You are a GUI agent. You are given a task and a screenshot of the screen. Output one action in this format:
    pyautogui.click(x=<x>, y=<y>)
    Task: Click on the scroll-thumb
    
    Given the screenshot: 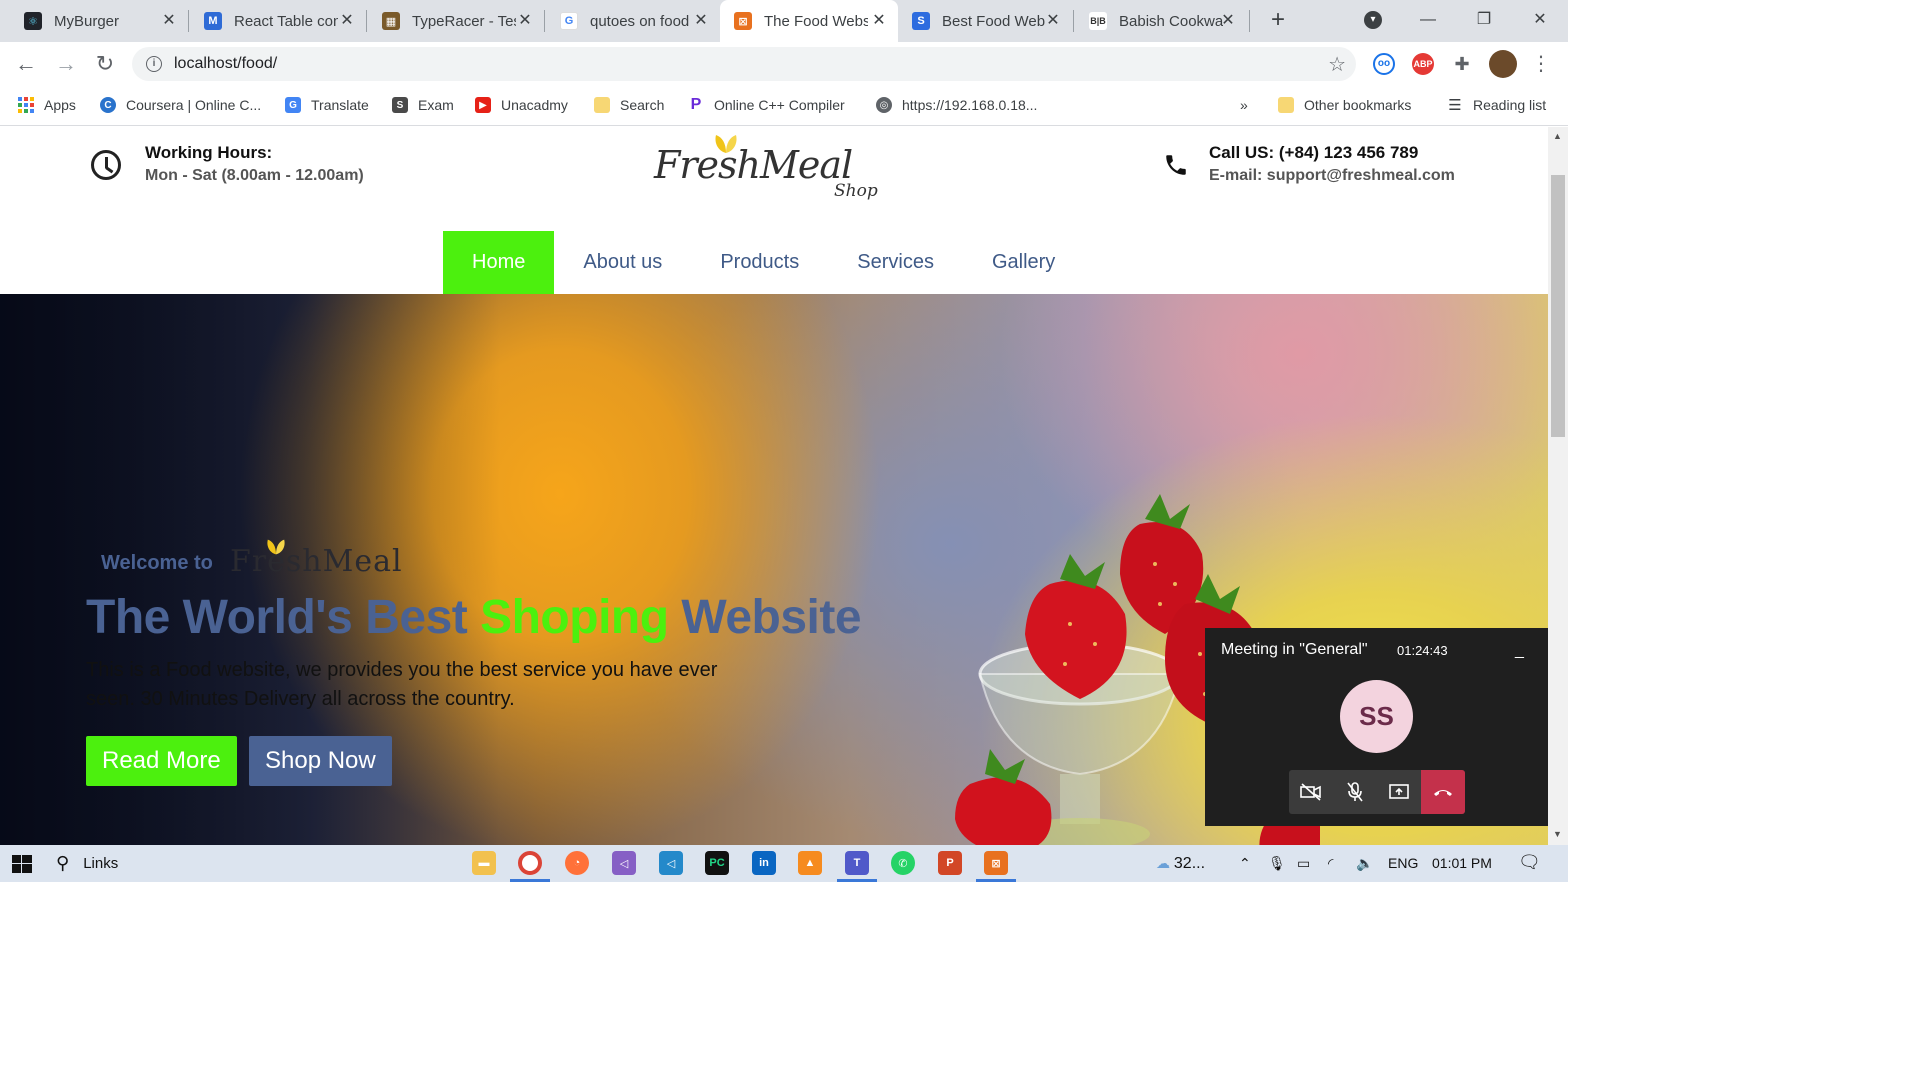 What is the action you would take?
    pyautogui.click(x=1558, y=306)
    